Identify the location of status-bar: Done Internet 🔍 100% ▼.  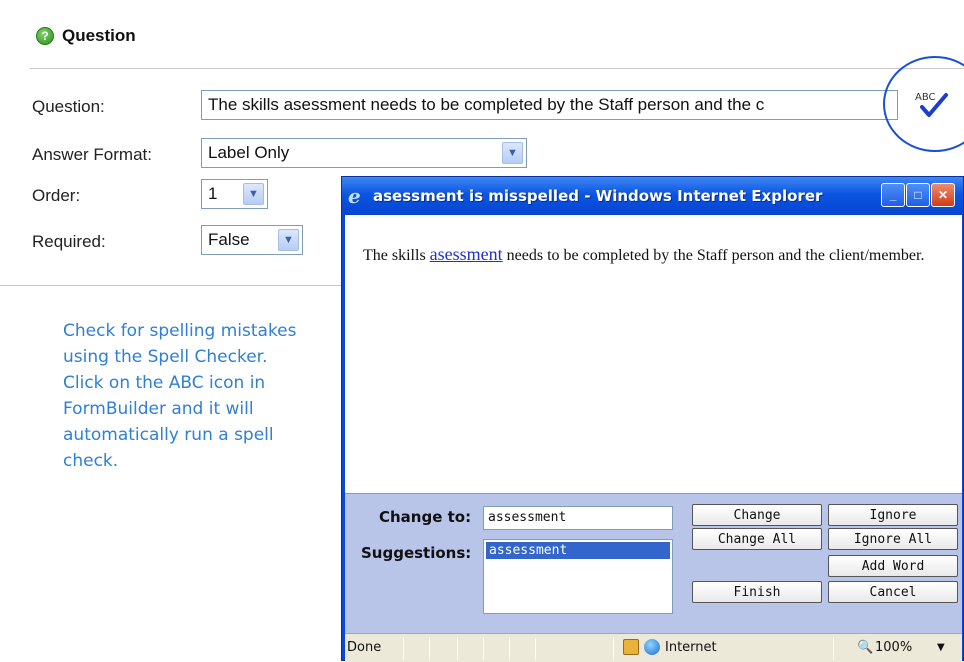
(653, 647).